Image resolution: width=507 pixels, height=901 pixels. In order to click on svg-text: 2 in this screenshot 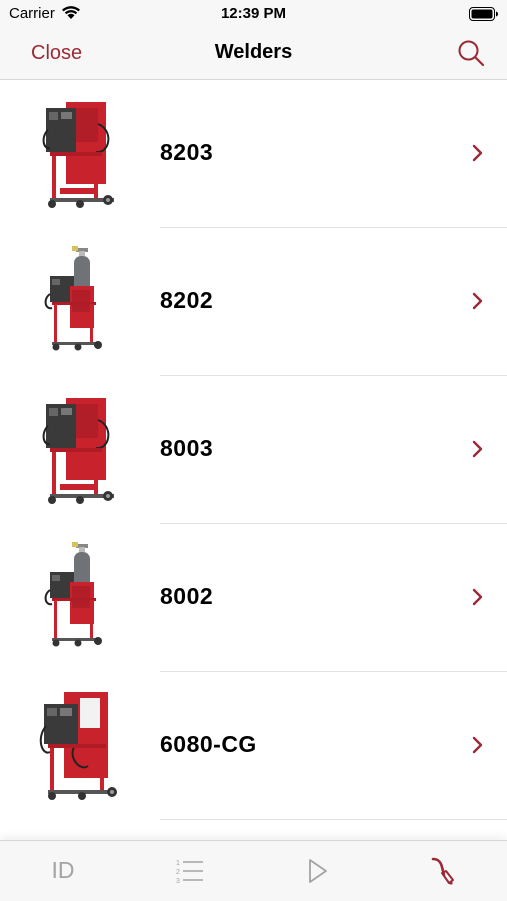, I will do `click(178, 872)`.